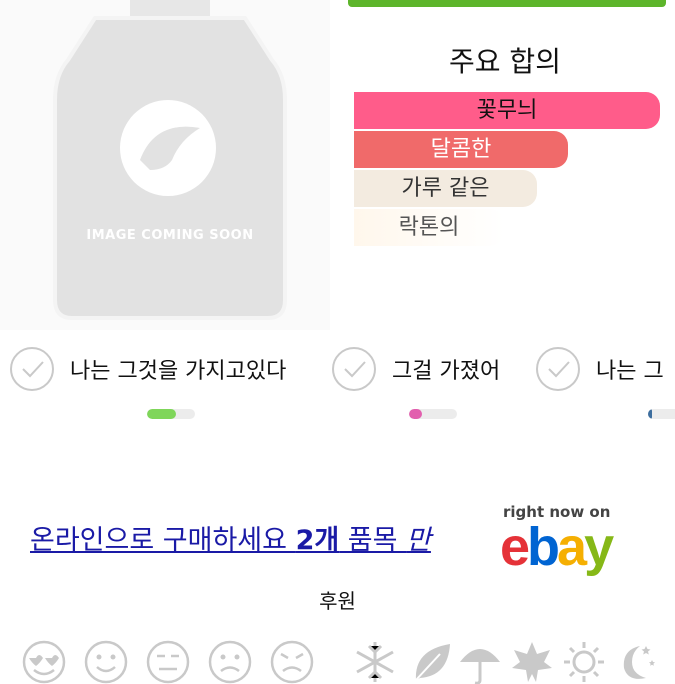 This screenshot has width=675, height=684. I want to click on own-option-had: 그걸 가졌어, so click(416, 369).